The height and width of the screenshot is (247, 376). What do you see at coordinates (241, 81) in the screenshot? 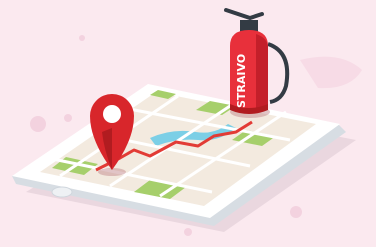
I see `extinguisher-brand-label: STRAIVO` at bounding box center [241, 81].